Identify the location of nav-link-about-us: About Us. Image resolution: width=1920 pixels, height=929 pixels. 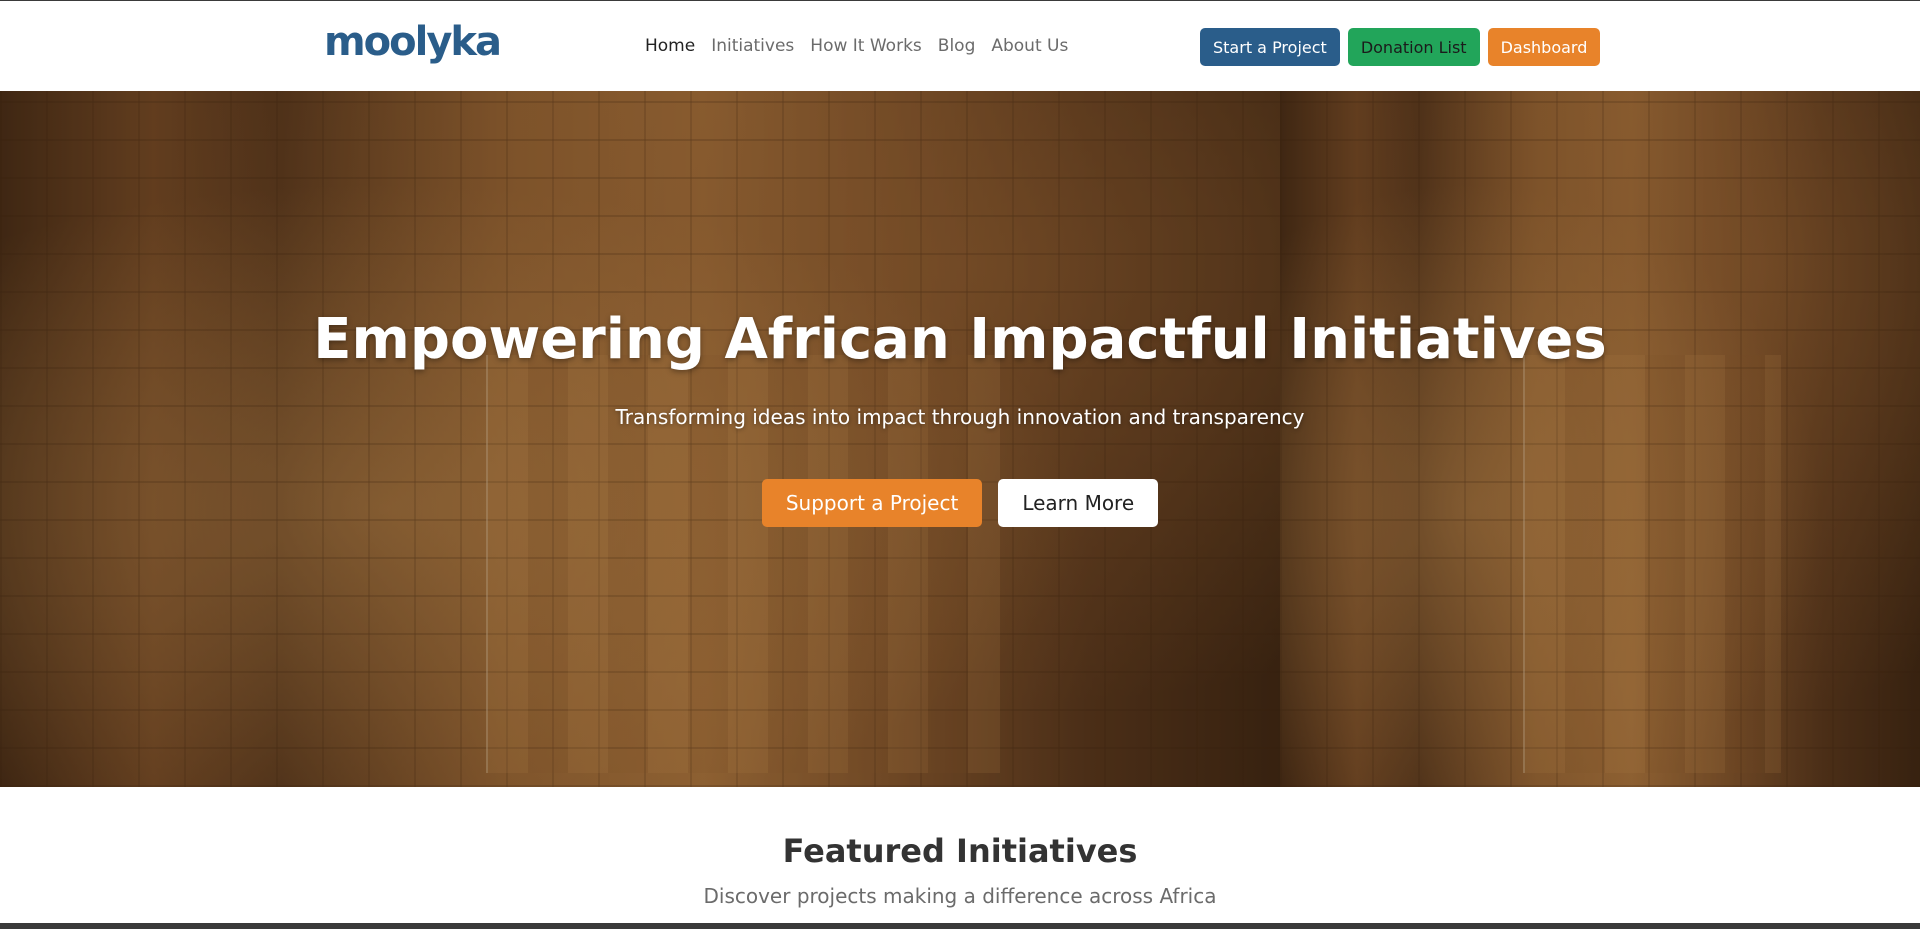
(1029, 46).